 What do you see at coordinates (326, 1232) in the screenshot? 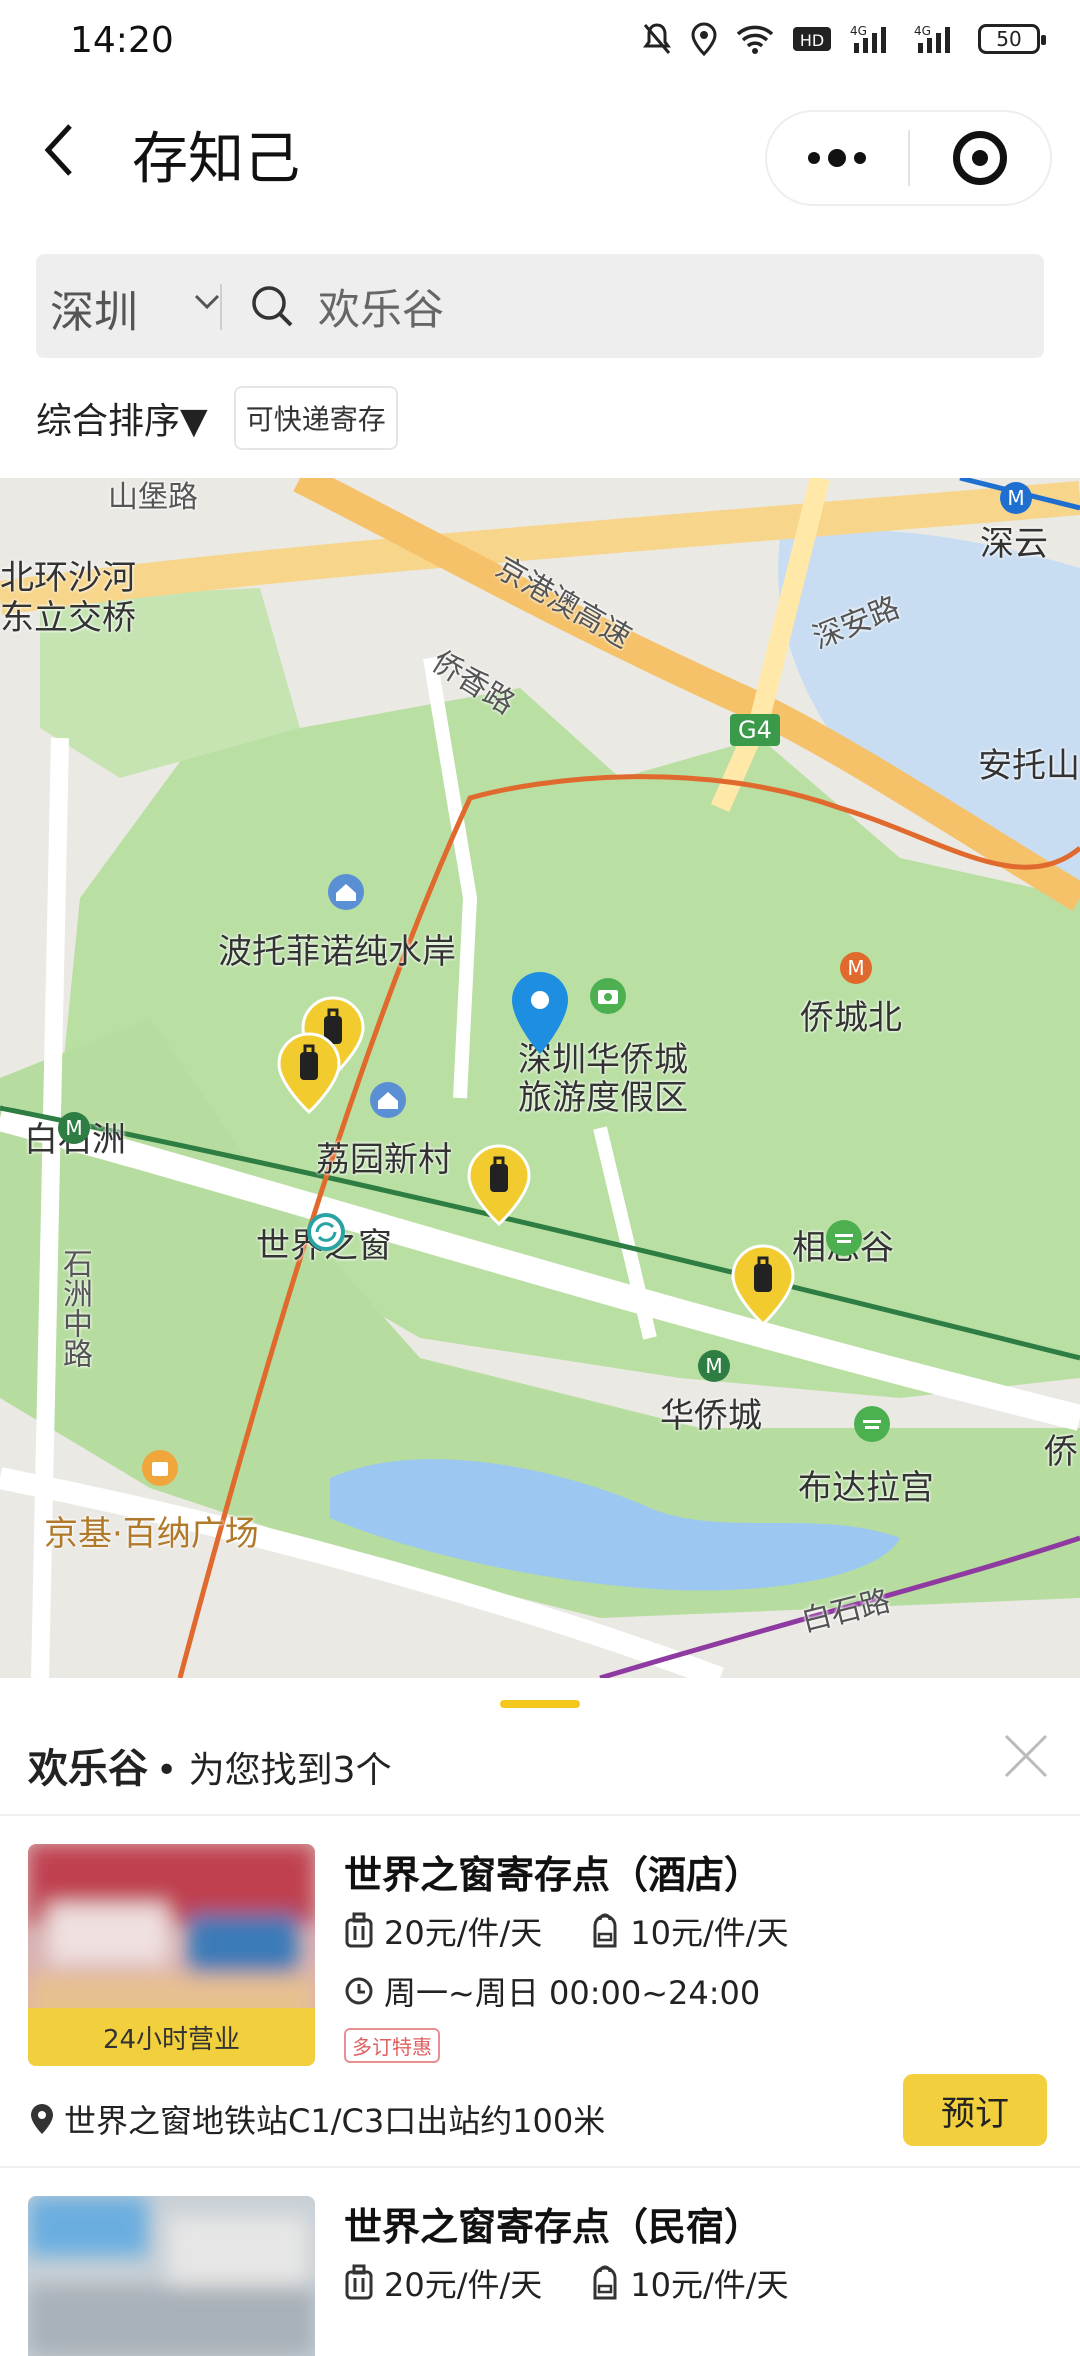
I see `transfer-station-icon` at bounding box center [326, 1232].